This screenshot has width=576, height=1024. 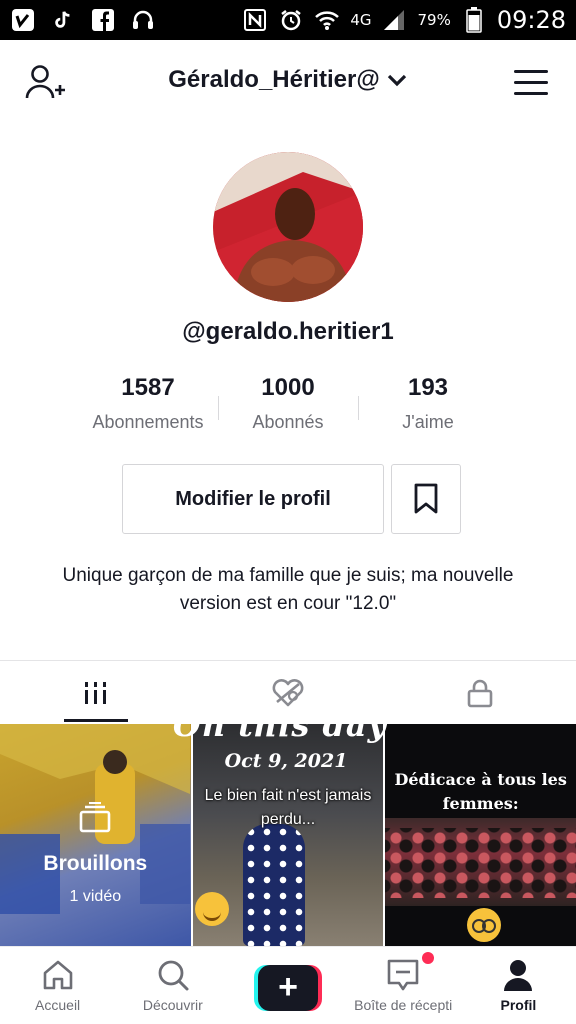 I want to click on nav-discover: Découvrir, so click(x=172, y=985).